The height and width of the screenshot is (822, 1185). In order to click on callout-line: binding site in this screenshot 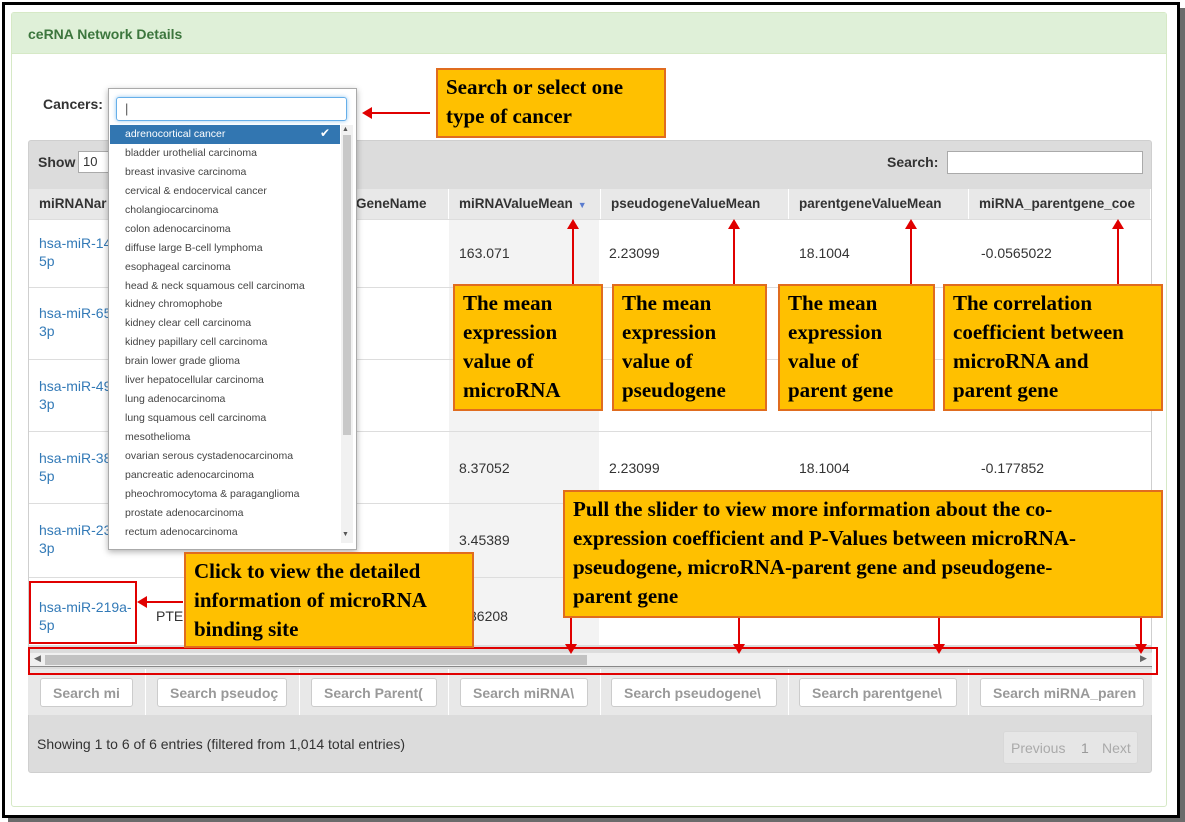, I will do `click(246, 629)`.